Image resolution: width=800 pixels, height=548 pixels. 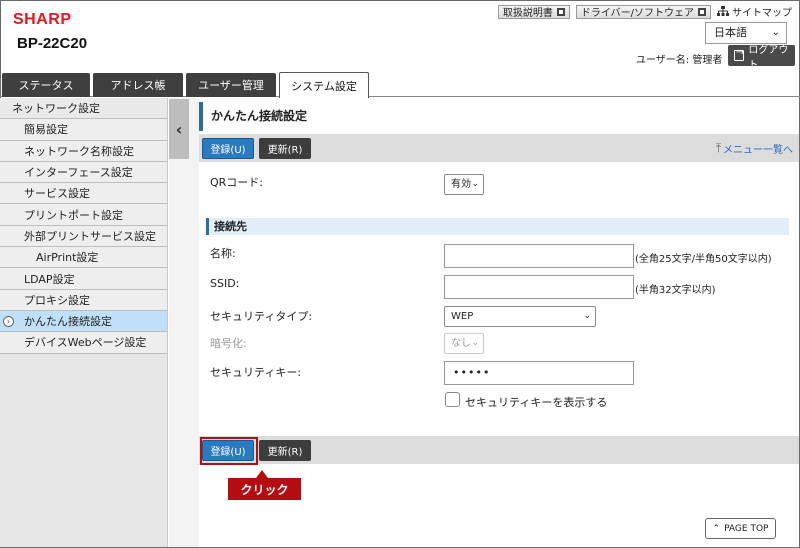 I want to click on sidebar-item-interface: インターフェース設定, so click(x=83, y=172).